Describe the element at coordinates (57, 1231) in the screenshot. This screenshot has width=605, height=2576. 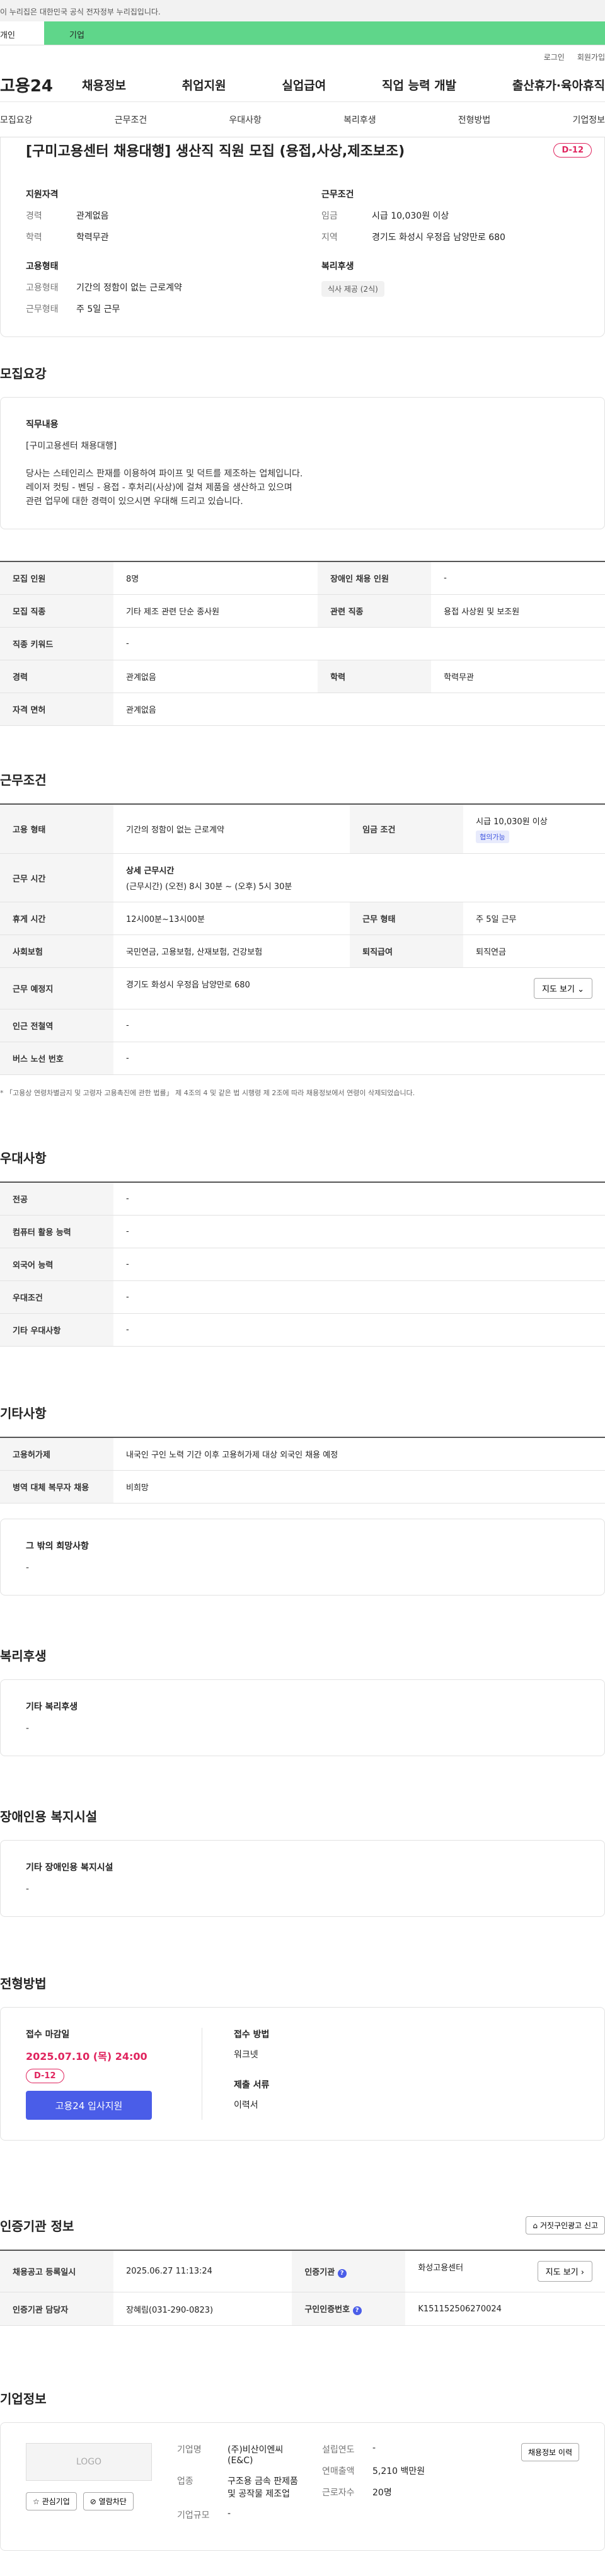
I see `cell-label: 컴퓨터 활용 능력` at that location.